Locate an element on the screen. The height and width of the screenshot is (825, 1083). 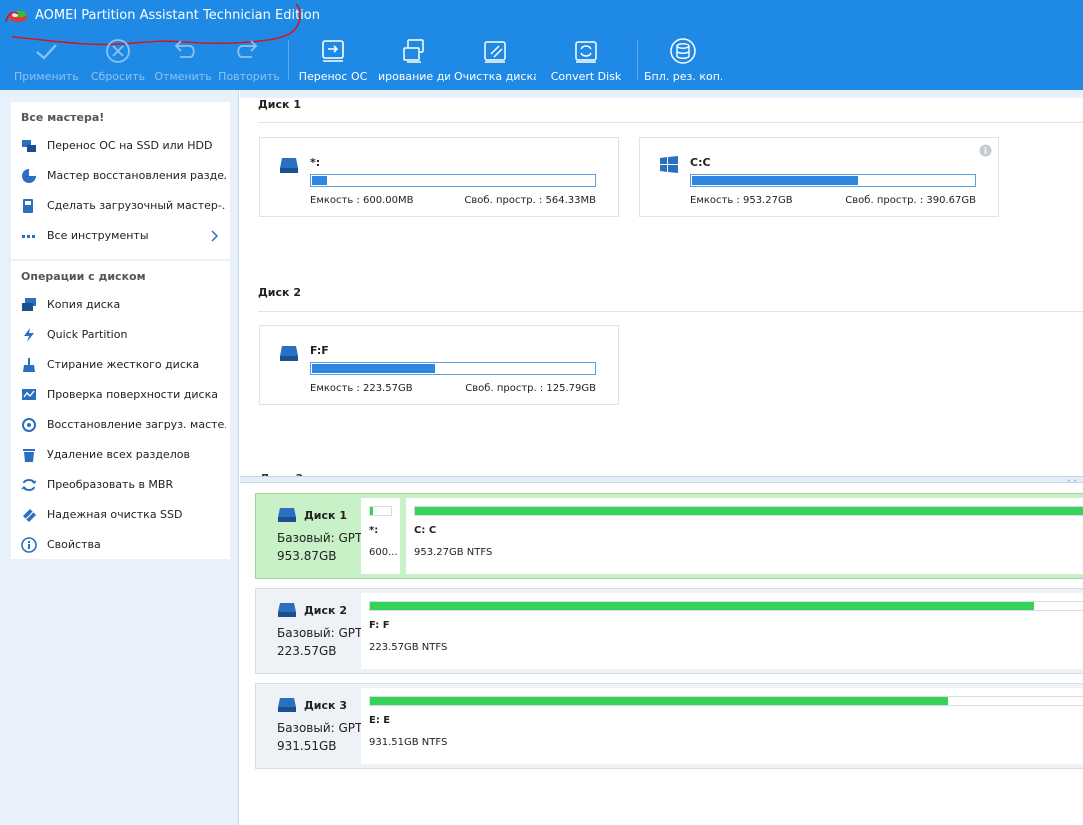
discard-label: Сбросить is located at coordinates (118, 76).